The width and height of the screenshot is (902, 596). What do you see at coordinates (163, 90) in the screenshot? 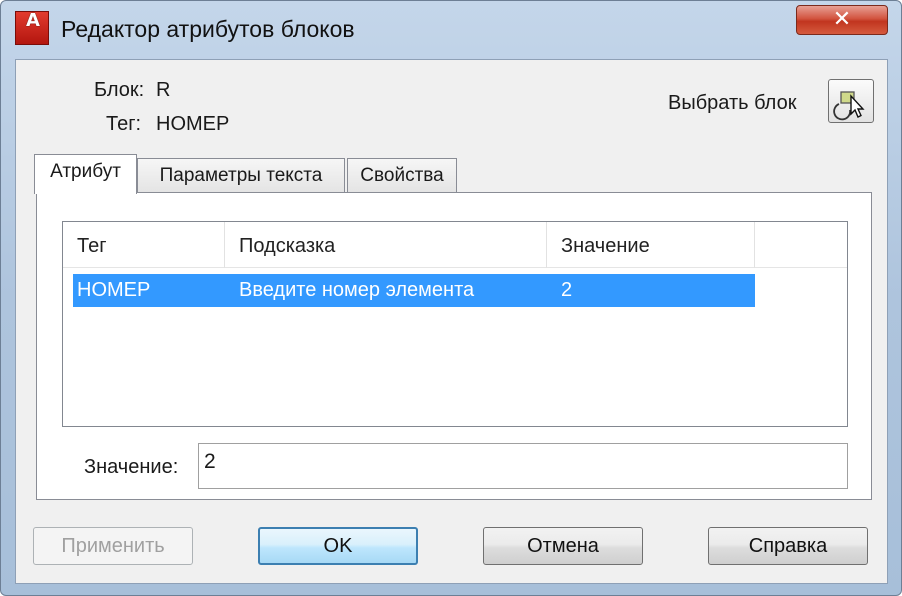
I see `block-name-value: R` at bounding box center [163, 90].